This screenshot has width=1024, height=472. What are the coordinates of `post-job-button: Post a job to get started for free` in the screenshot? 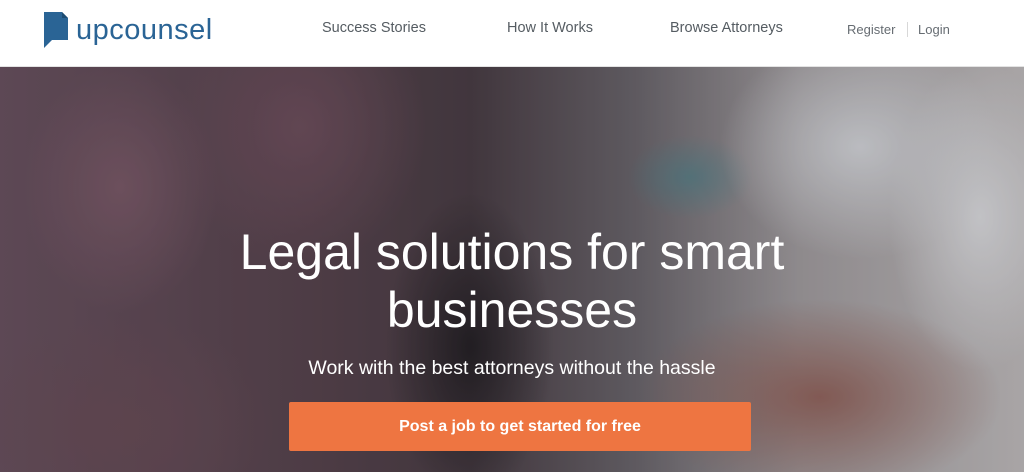 It's located at (520, 426).